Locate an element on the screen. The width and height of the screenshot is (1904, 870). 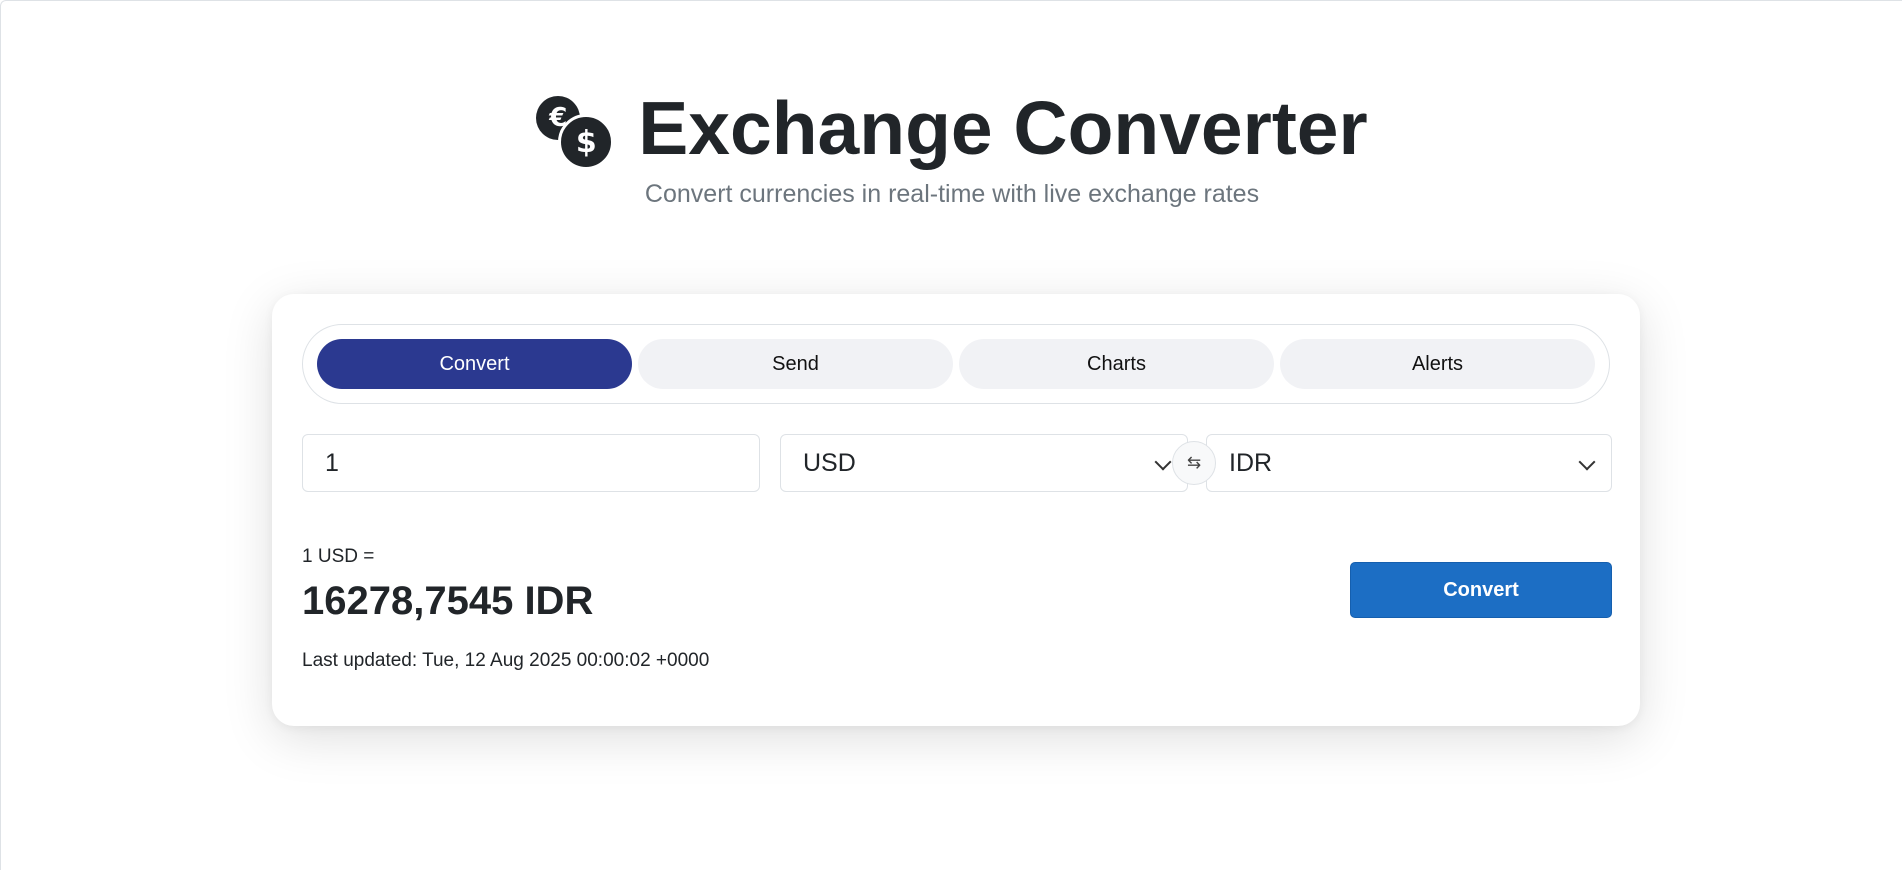
from-currency-value: USD is located at coordinates (829, 462).